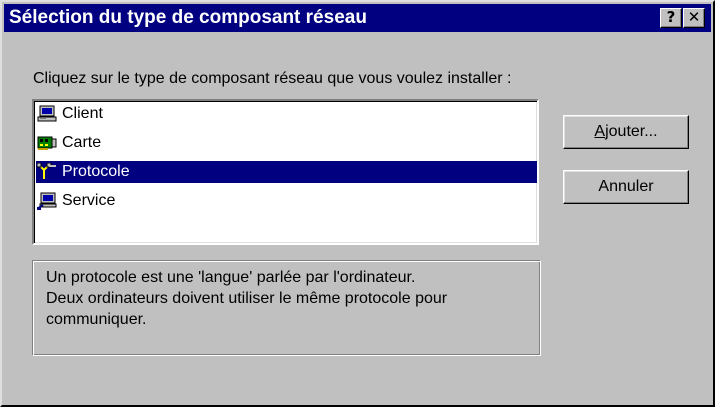 This screenshot has width=715, height=407. What do you see at coordinates (286, 114) in the screenshot?
I see `list-item-client: Client` at bounding box center [286, 114].